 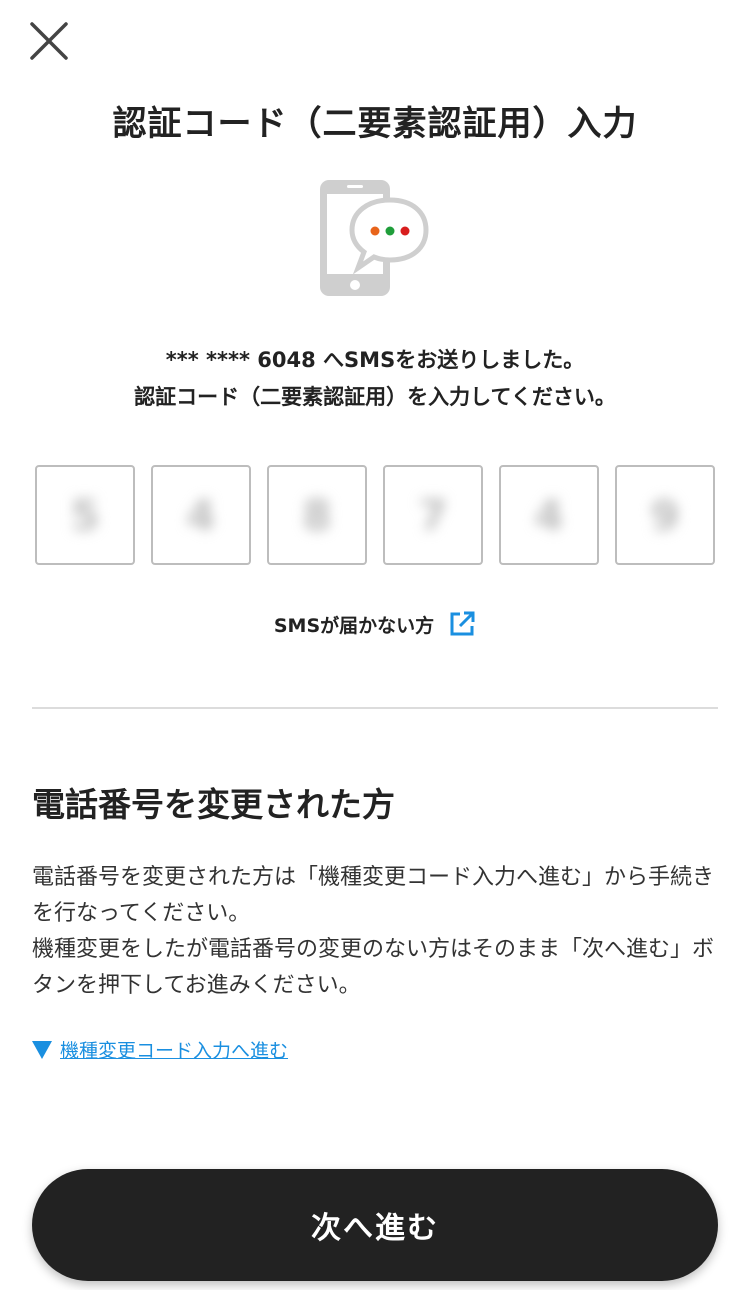 I want to click on code-input-4: 7, so click(x=433, y=515).